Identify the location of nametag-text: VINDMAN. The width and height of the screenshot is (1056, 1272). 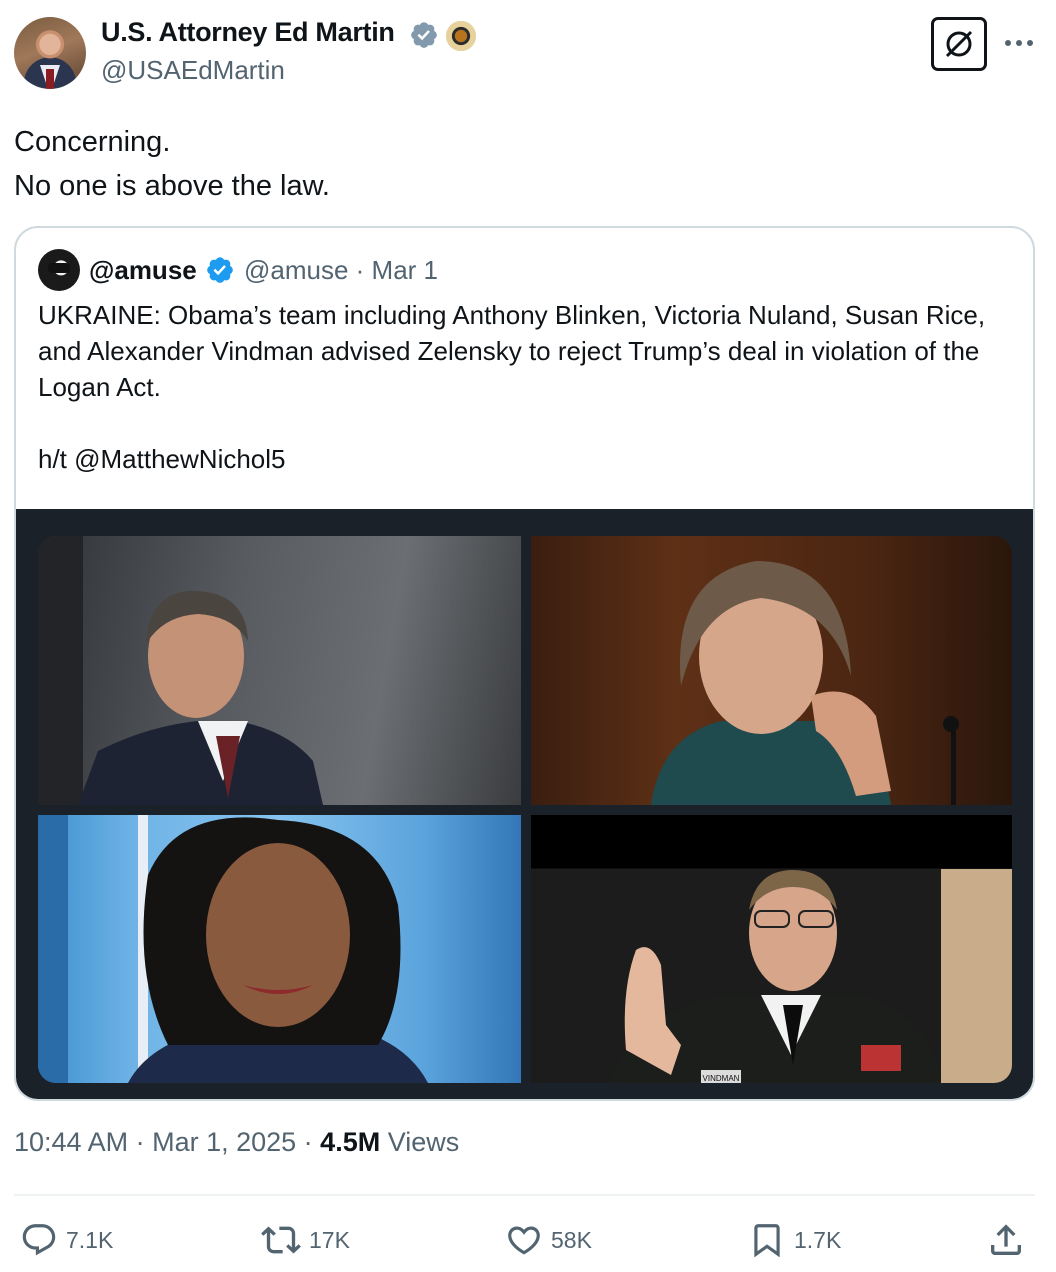
(721, 1078).